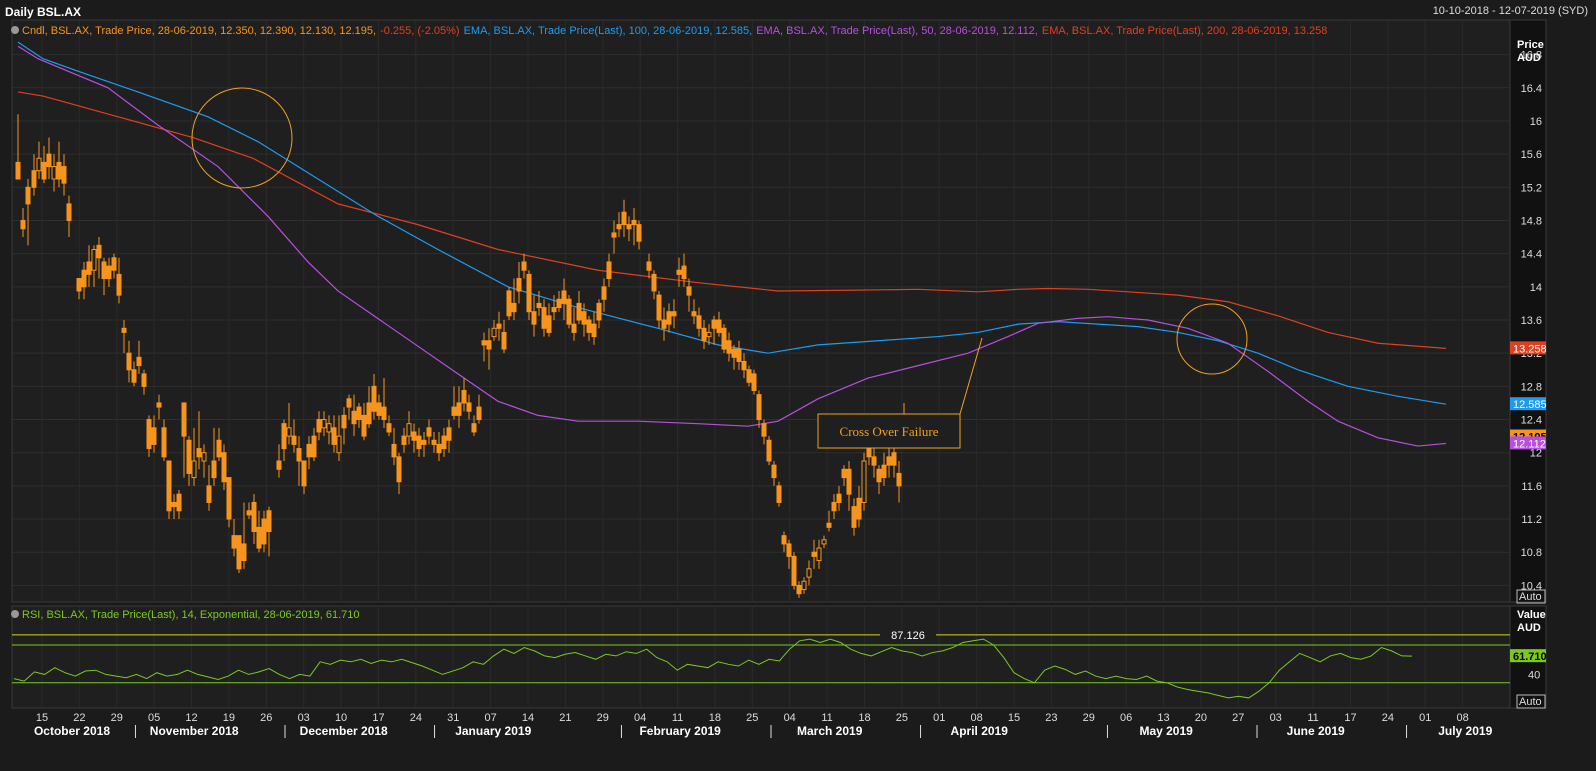 The height and width of the screenshot is (771, 1596). I want to click on legend-toggle-icon, so click(15, 30).